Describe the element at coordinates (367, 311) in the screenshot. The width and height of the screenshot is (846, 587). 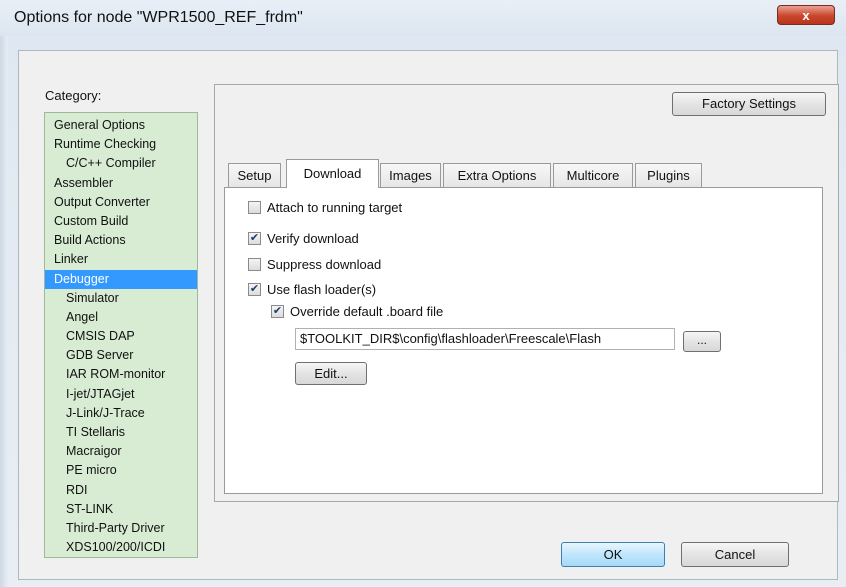
I see `override-board-label: Override default .board file` at that location.